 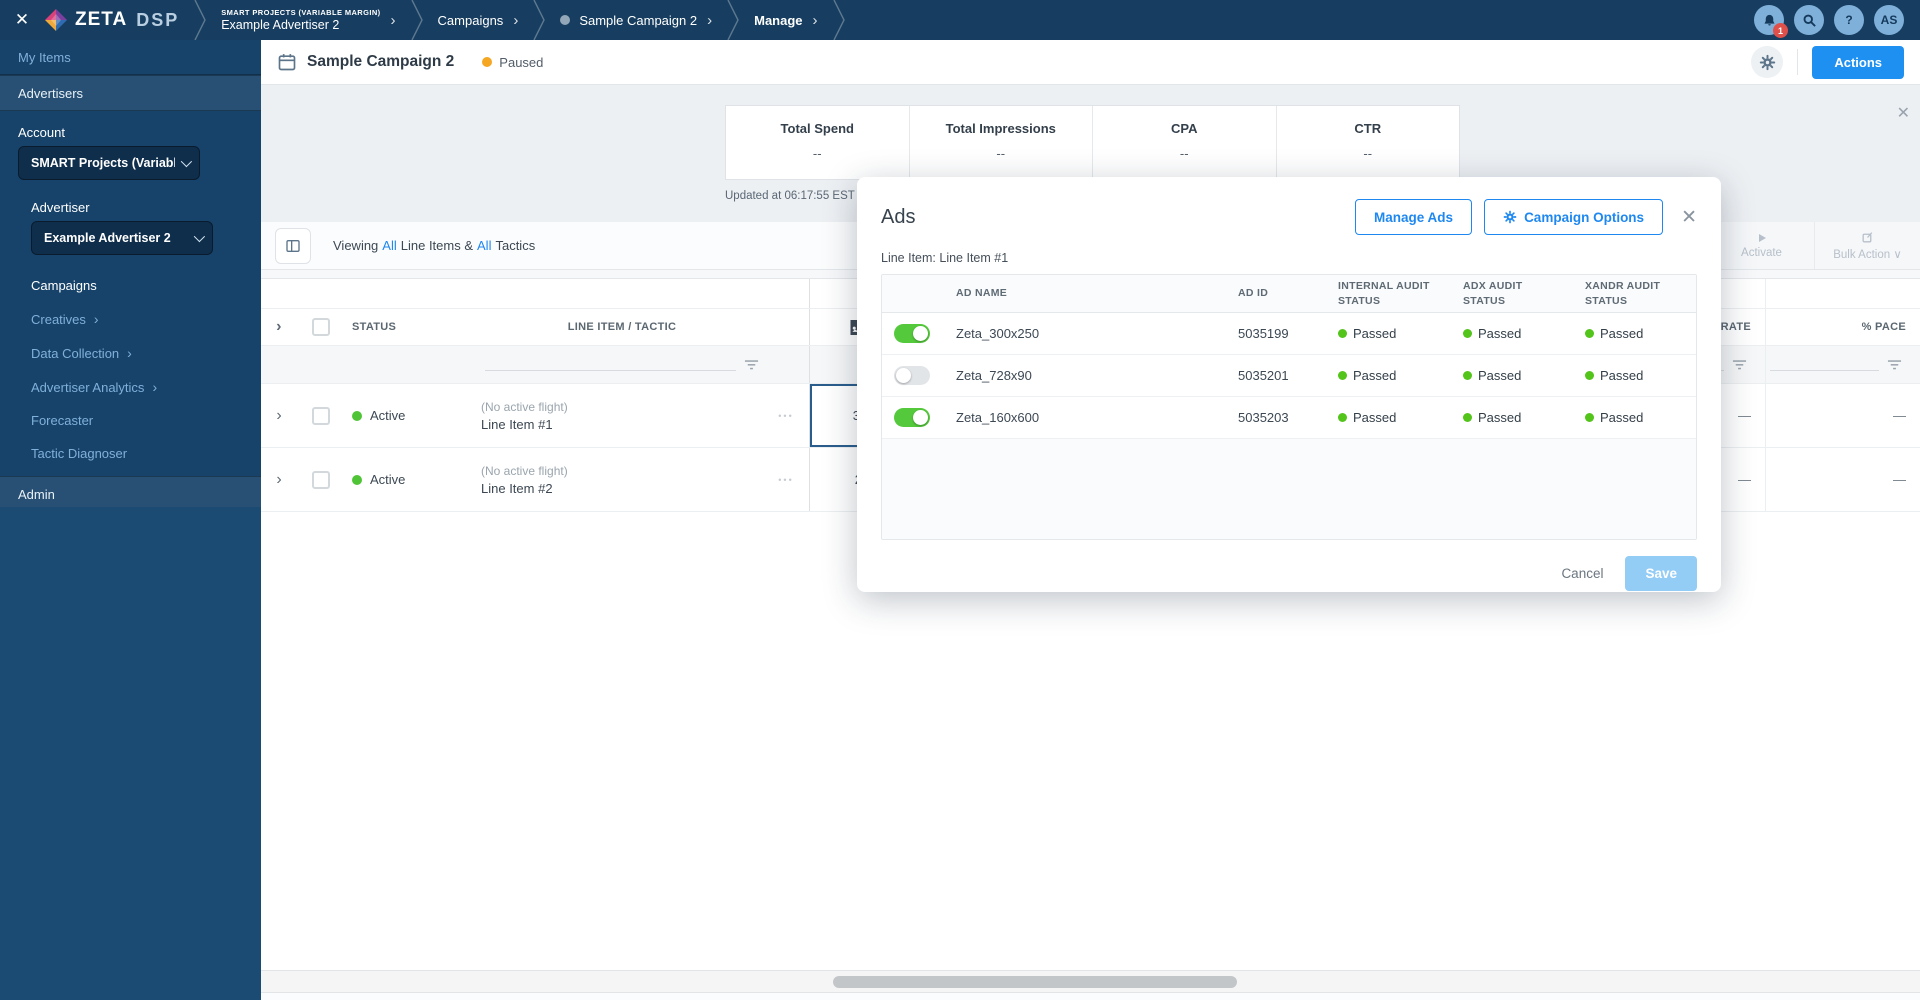 What do you see at coordinates (320, 327) in the screenshot?
I see `select-all-checkbox` at bounding box center [320, 327].